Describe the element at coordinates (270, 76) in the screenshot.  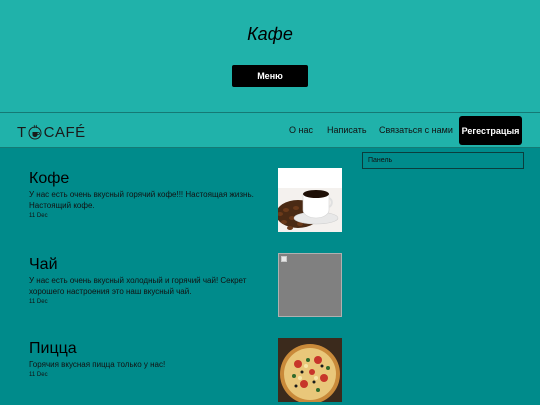
I see `menu-button: Меню` at that location.